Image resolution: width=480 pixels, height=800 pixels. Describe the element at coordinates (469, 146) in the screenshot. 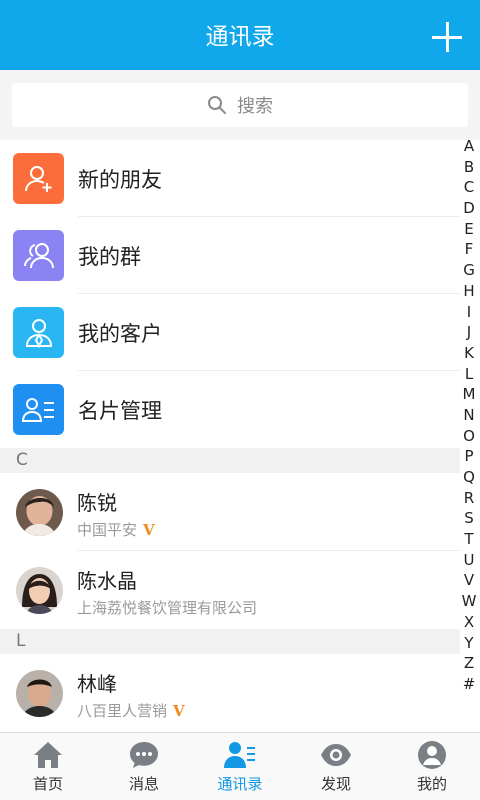

I see `index-letter: A` at that location.